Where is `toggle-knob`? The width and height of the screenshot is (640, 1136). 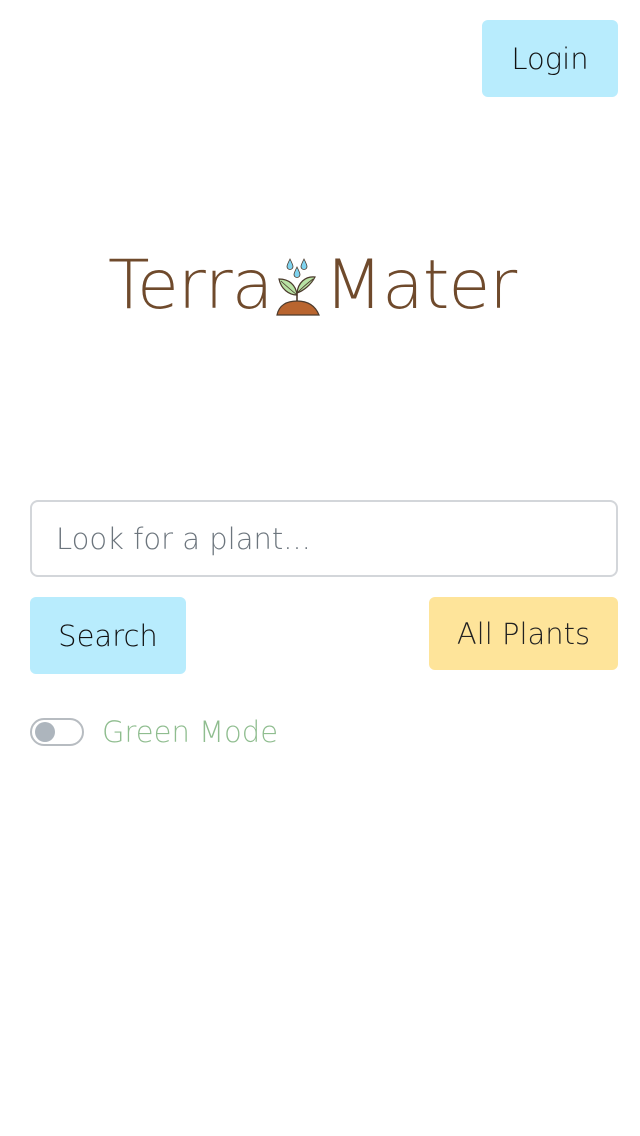 toggle-knob is located at coordinates (45, 732).